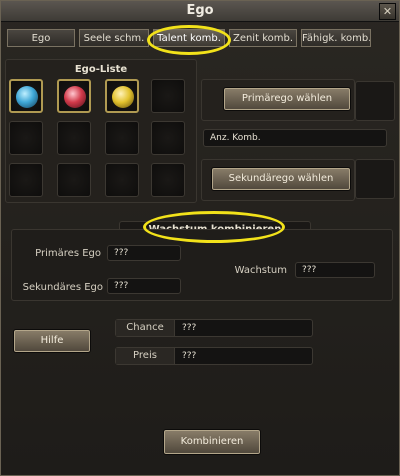  I want to click on blue-ego-orb-icon, so click(27, 97).